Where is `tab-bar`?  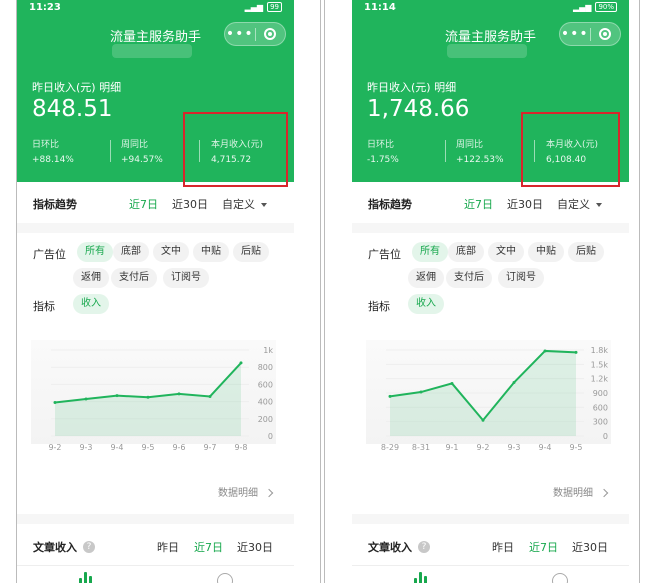 tab-bar is located at coordinates (155, 574).